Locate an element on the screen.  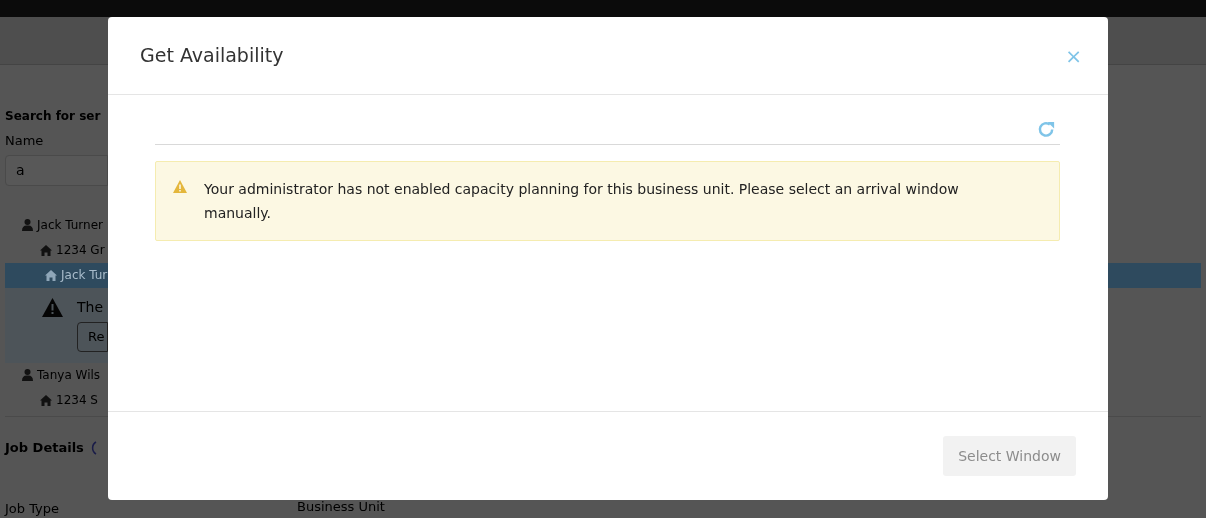
modal-title: Get Availability is located at coordinates (212, 56).